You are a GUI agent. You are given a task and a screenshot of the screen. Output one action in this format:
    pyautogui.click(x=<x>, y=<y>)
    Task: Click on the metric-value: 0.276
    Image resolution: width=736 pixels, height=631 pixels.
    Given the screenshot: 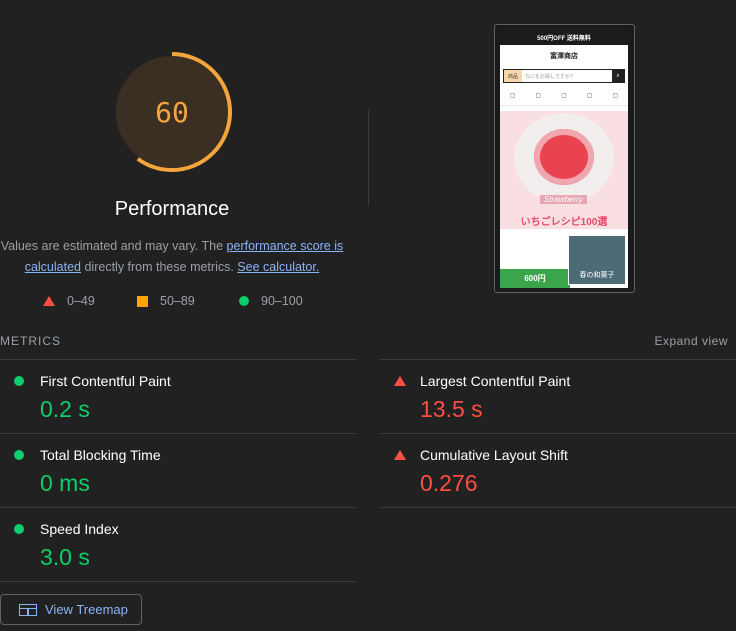 What is the action you would take?
    pyautogui.click(x=449, y=483)
    